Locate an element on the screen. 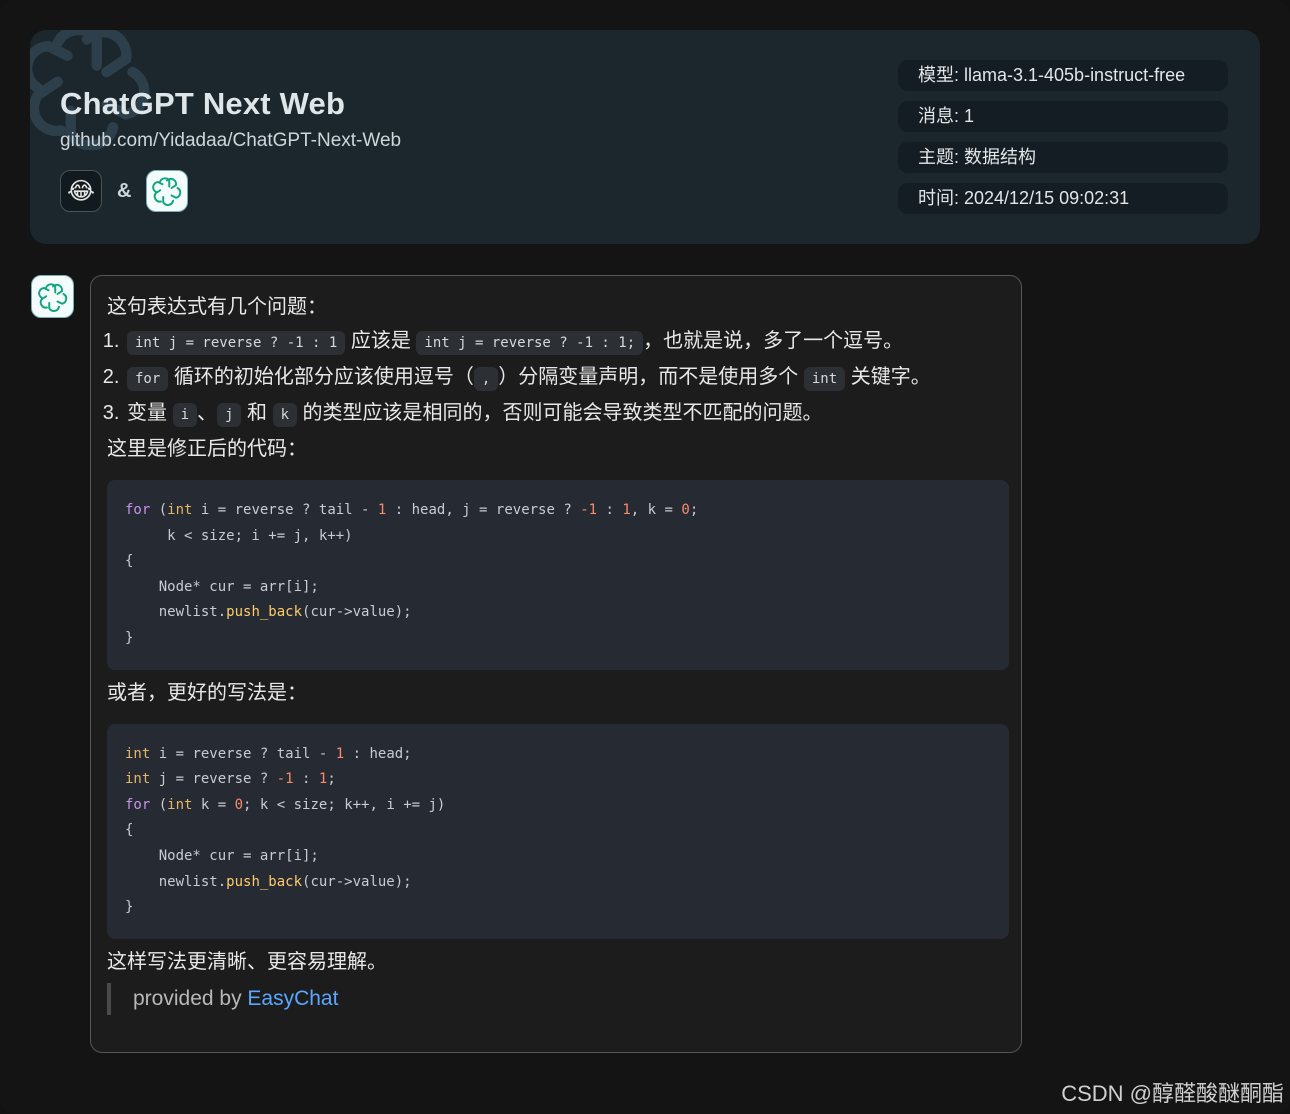  inline-code: for is located at coordinates (148, 379).